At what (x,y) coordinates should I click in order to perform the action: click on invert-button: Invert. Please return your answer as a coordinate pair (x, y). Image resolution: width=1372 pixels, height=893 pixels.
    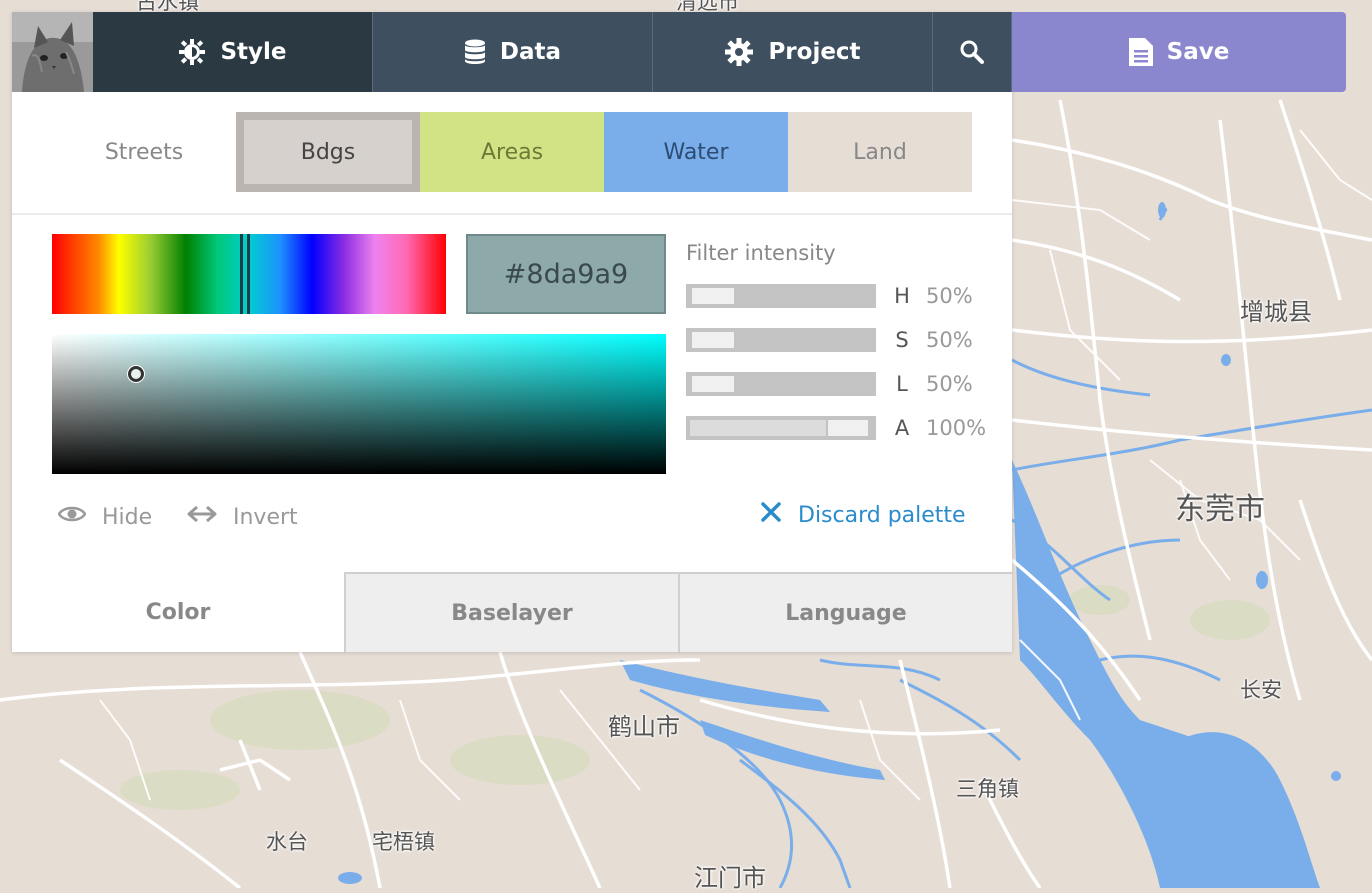
    Looking at the image, I should click on (242, 517).